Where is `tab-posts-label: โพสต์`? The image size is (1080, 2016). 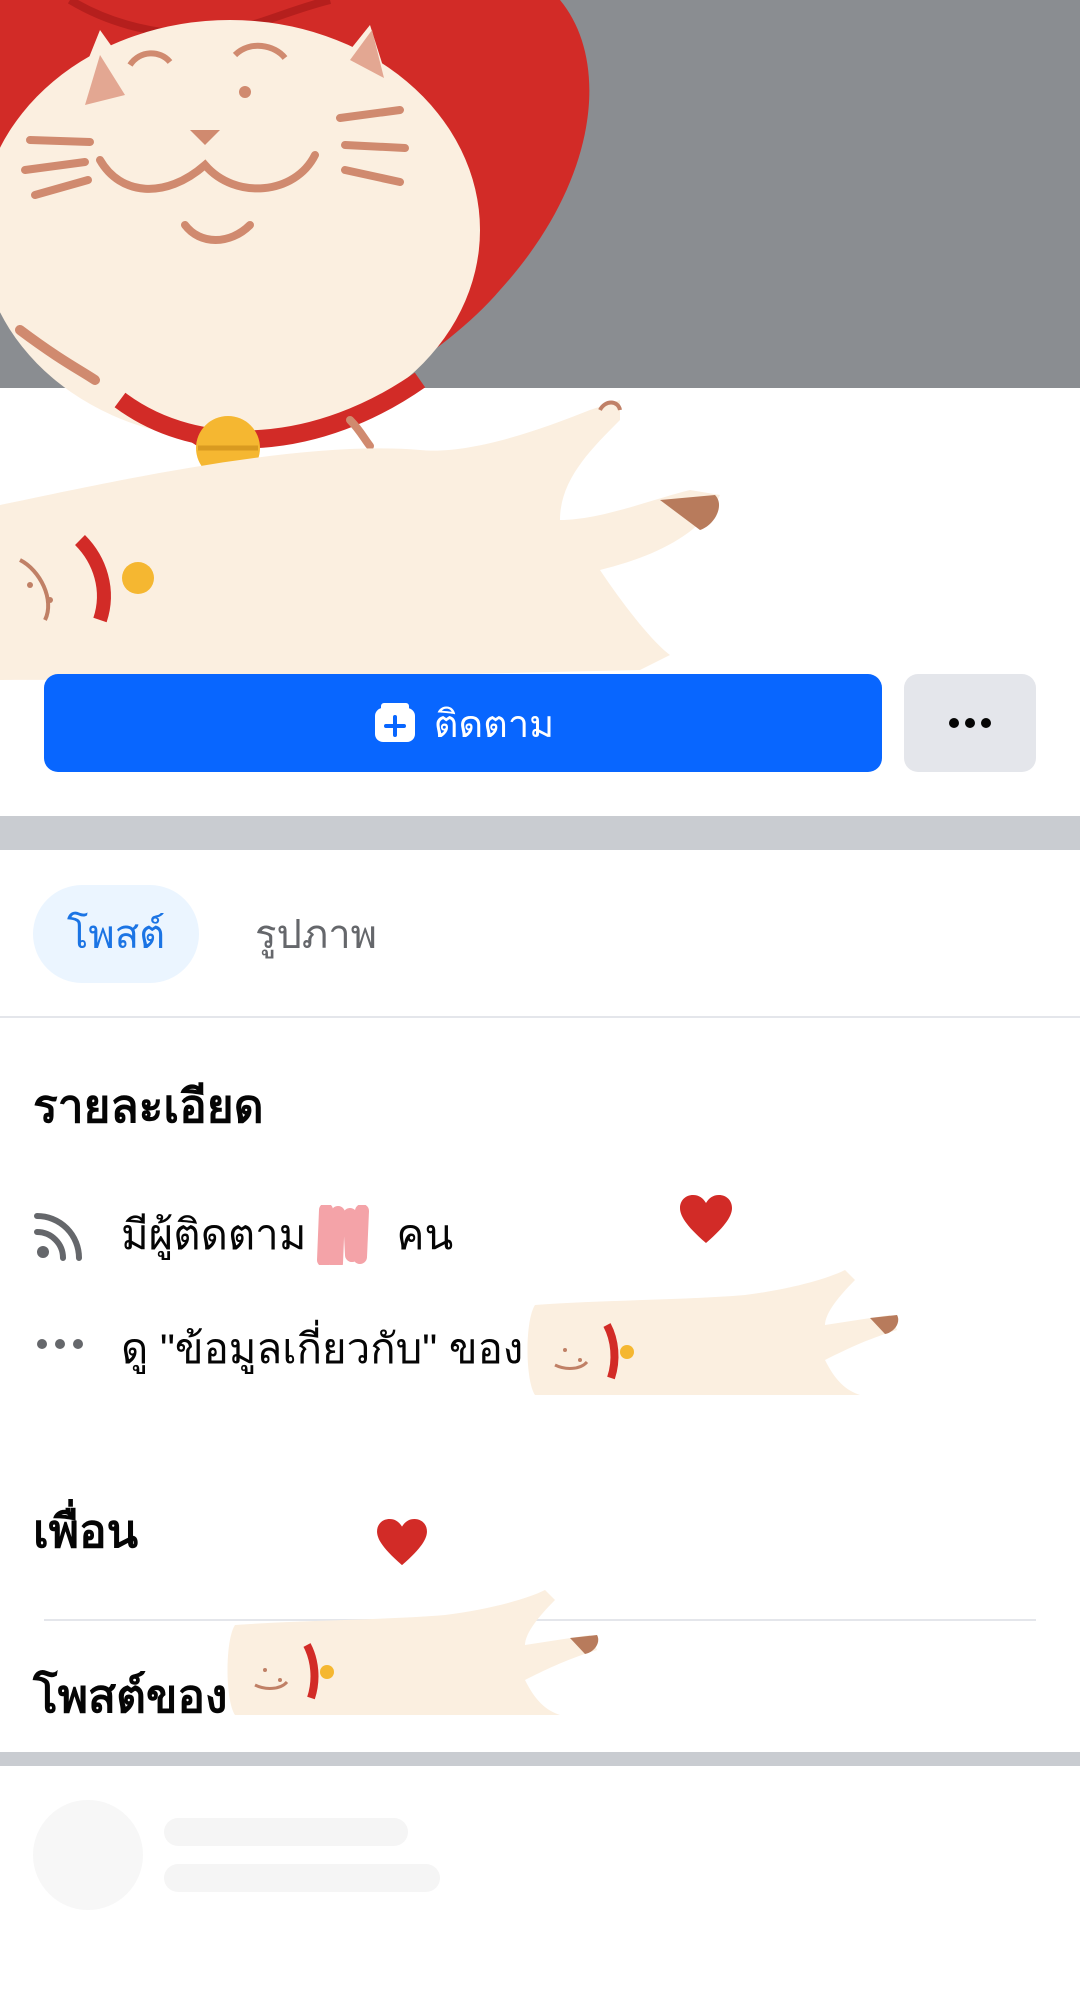
tab-posts-label: โพสต์ is located at coordinates (116, 935).